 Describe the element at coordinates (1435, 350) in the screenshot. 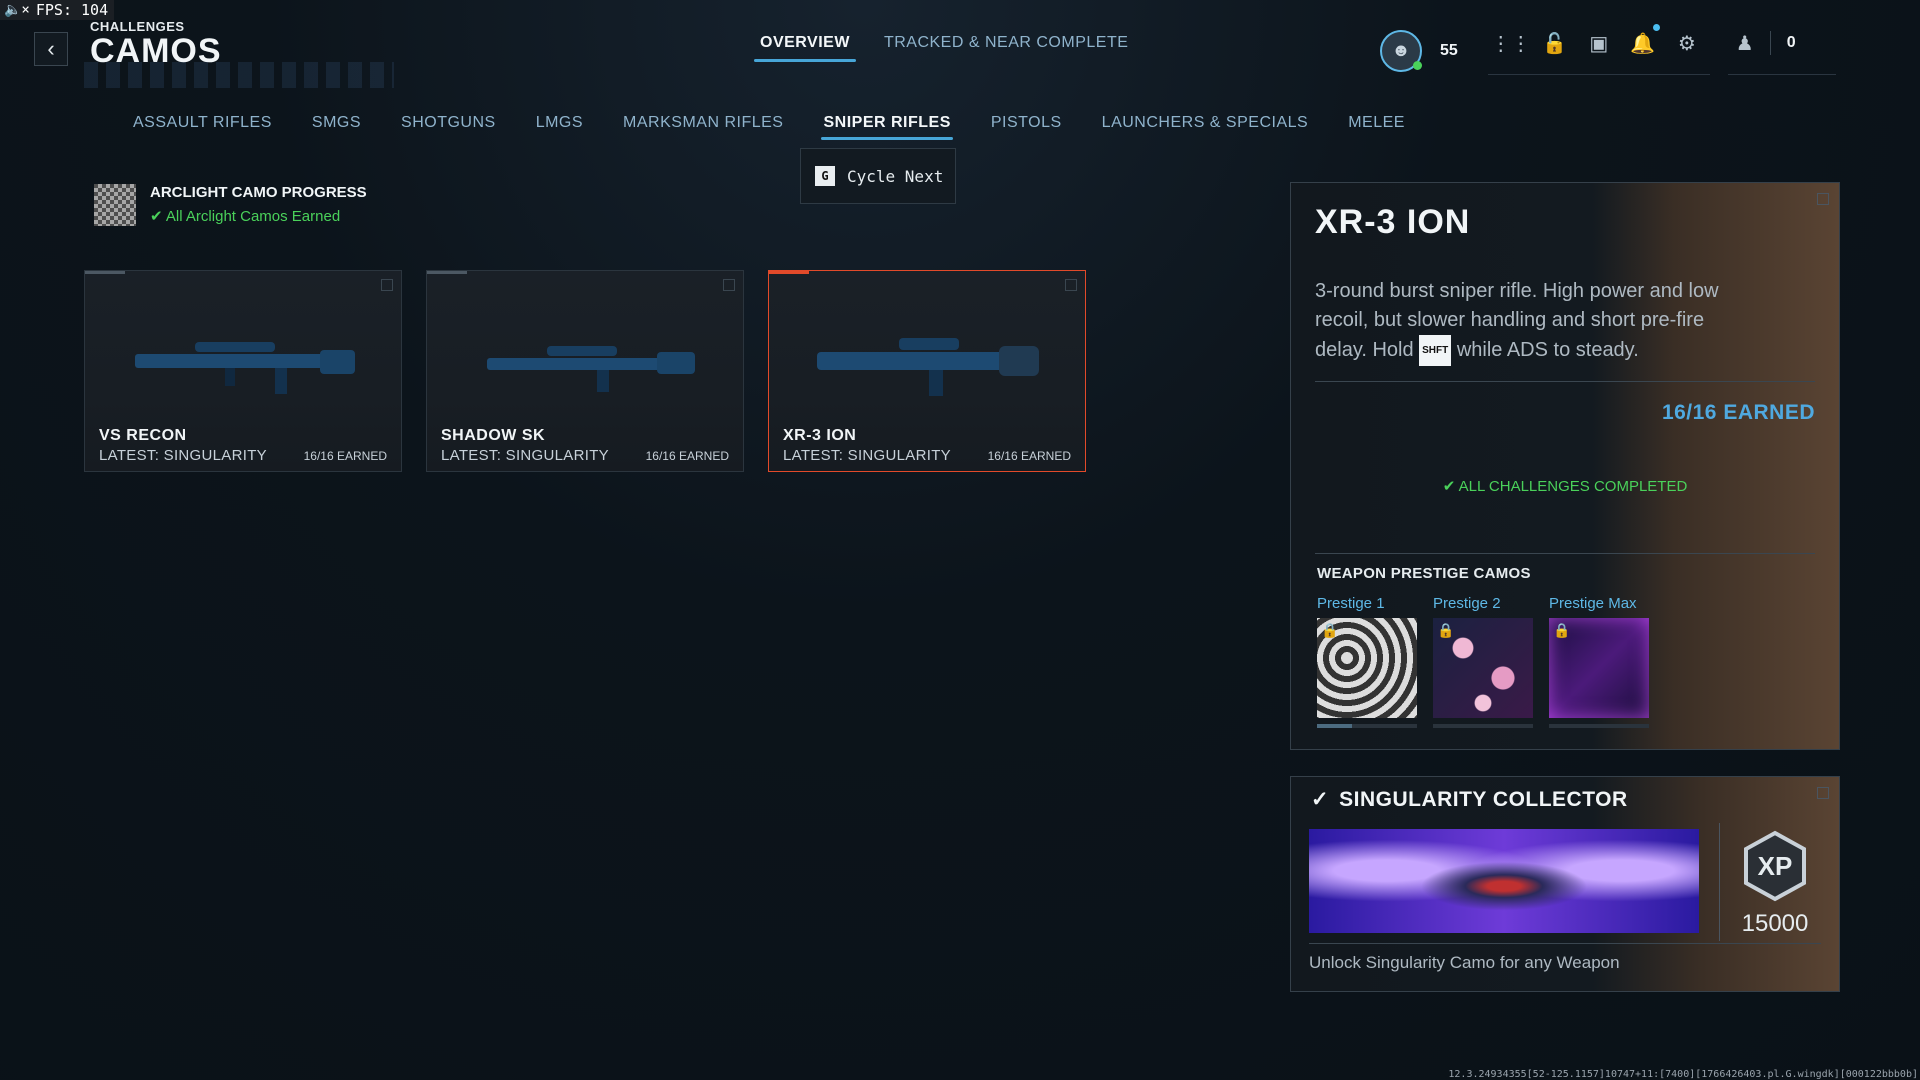

I see `shift-key-icon: SHFT` at that location.